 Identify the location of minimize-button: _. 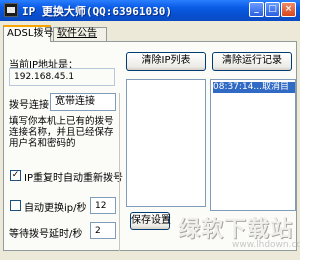
(256, 9).